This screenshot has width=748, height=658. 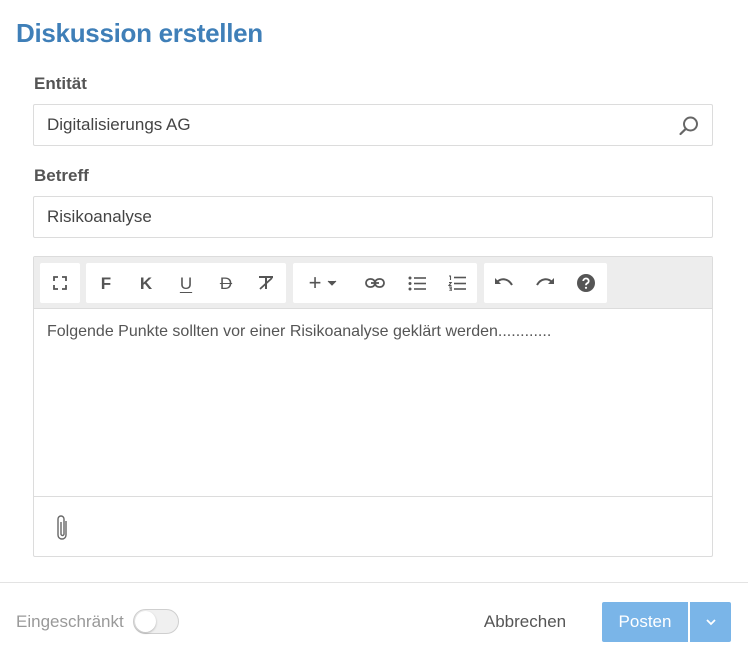 I want to click on bullet-list-icon, so click(x=417, y=283).